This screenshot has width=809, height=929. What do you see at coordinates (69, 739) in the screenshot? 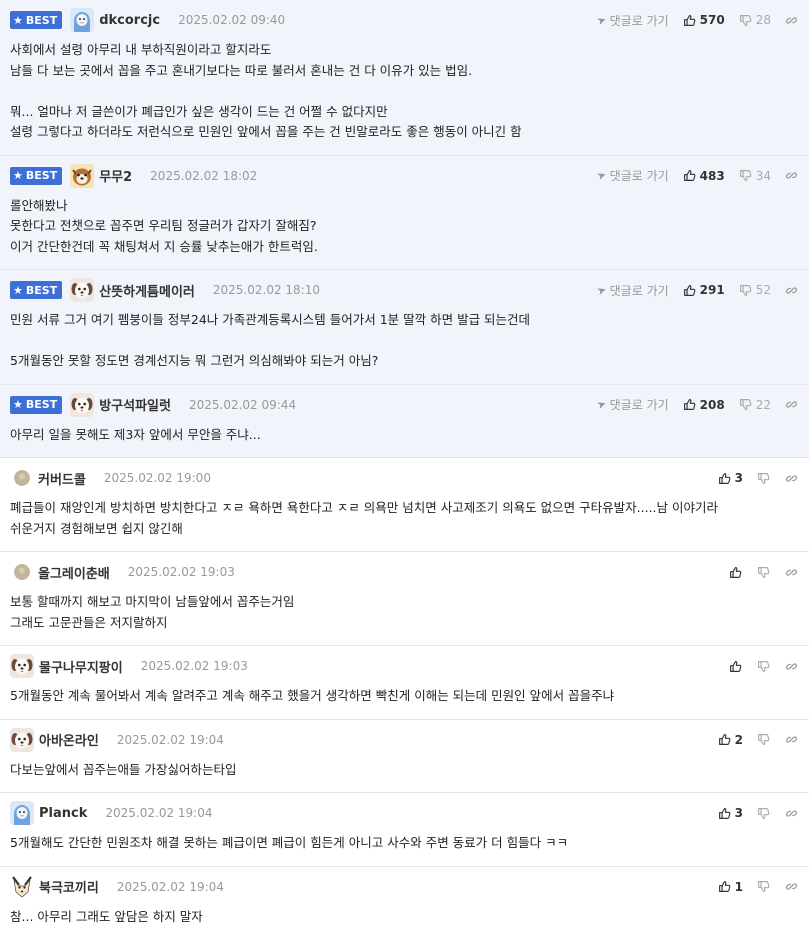
I see `author-nickname: 아바온라인` at bounding box center [69, 739].